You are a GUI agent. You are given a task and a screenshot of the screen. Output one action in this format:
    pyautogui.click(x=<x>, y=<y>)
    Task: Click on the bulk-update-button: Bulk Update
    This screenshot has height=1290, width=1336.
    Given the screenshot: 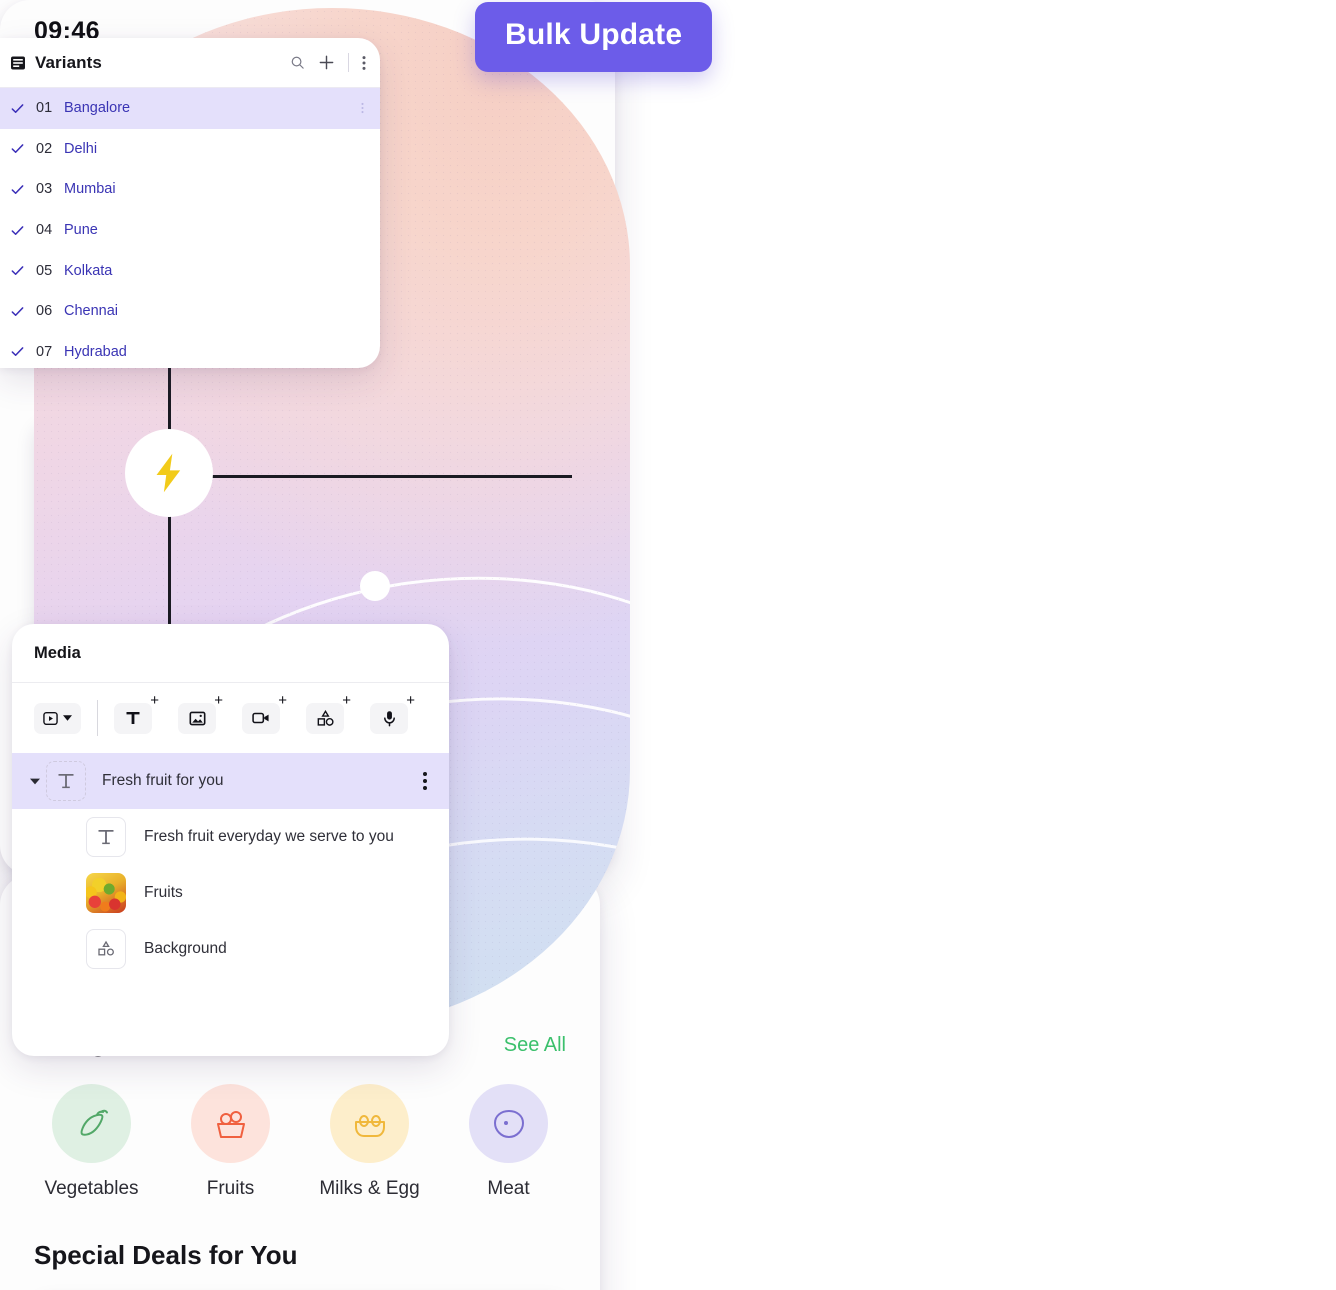 What is the action you would take?
    pyautogui.click(x=594, y=37)
    